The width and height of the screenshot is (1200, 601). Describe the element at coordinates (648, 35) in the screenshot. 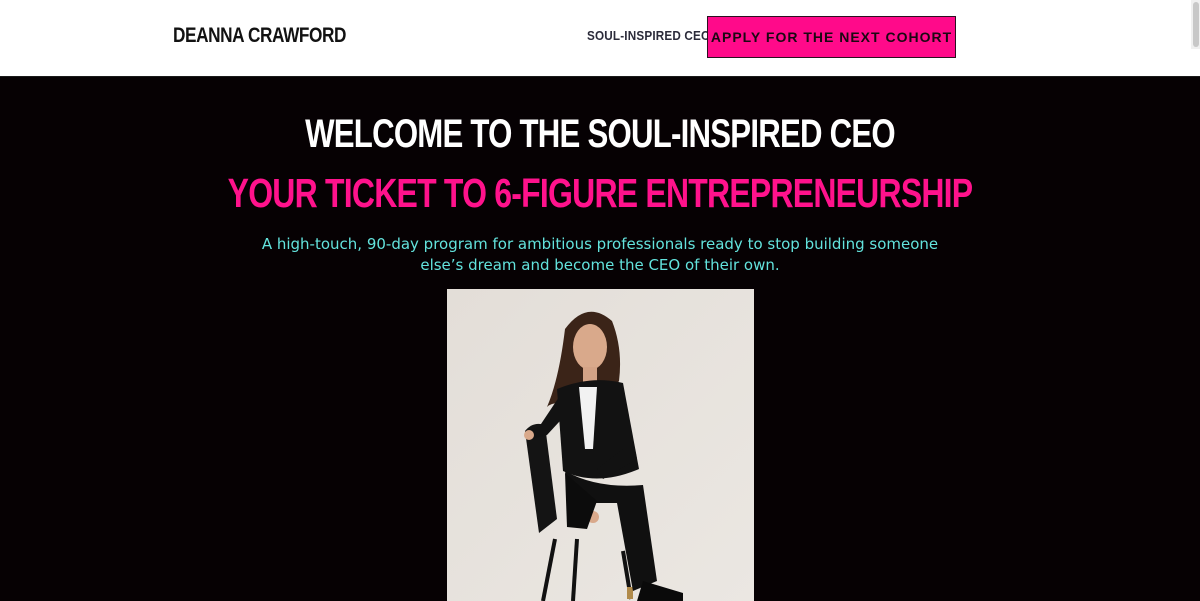

I see `nav-link-soul-inspired-ceo: SOUL-INSPIRED CEO` at that location.